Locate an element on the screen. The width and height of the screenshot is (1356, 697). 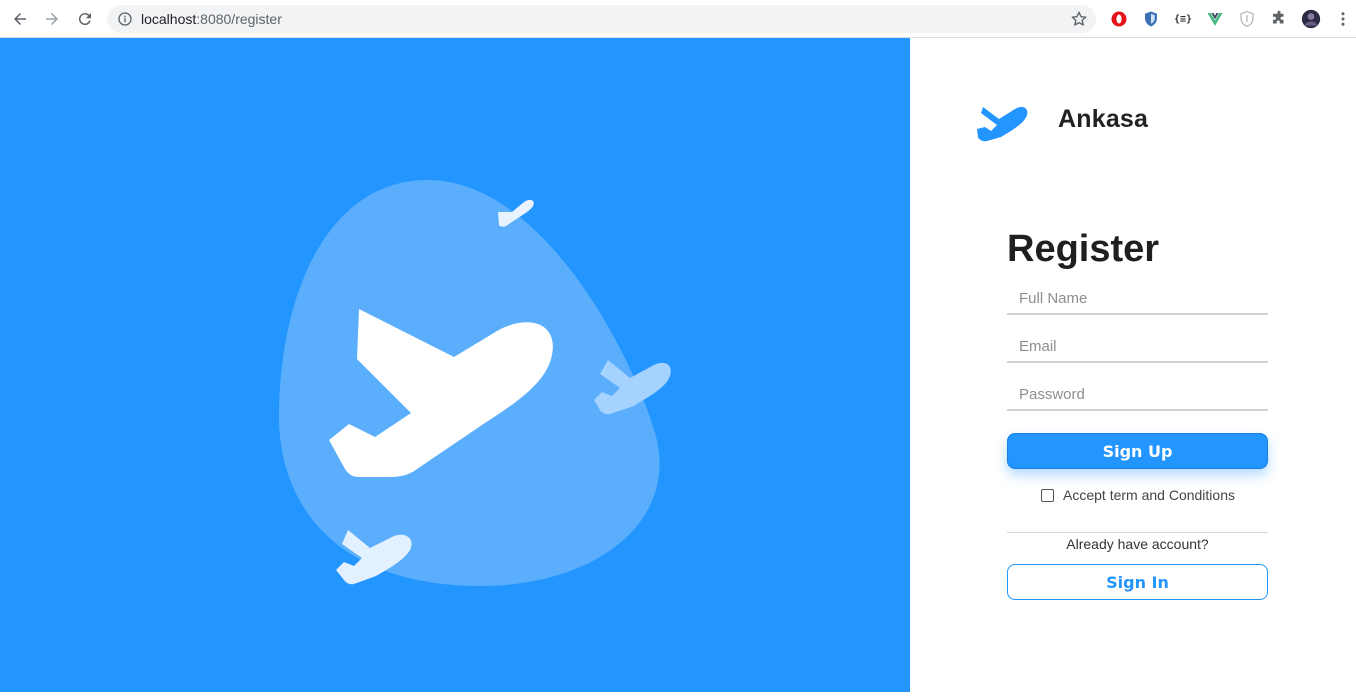
info-icon is located at coordinates (125, 19).